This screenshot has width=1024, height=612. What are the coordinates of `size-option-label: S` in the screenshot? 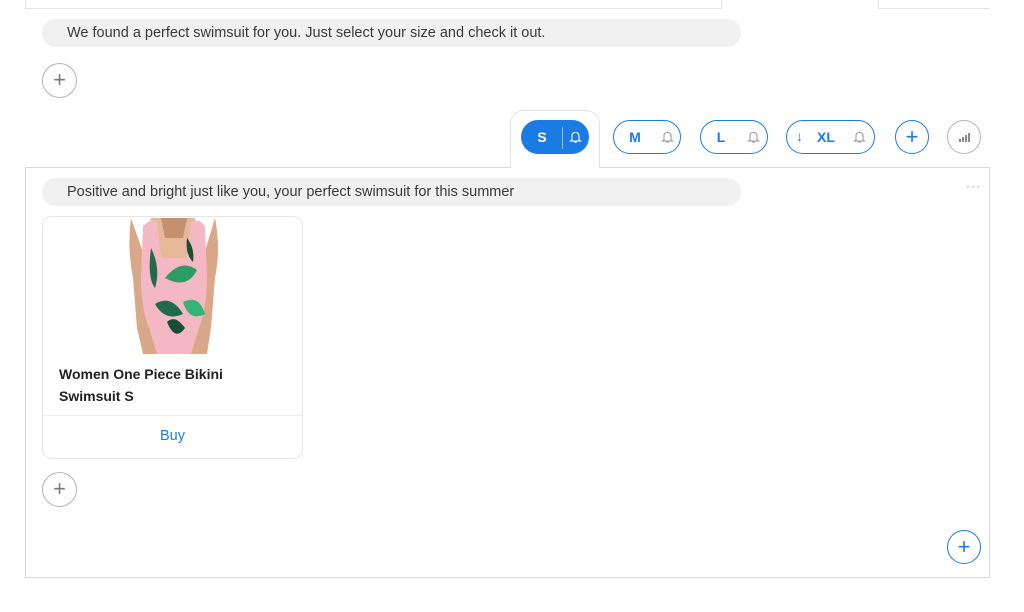 It's located at (542, 137).